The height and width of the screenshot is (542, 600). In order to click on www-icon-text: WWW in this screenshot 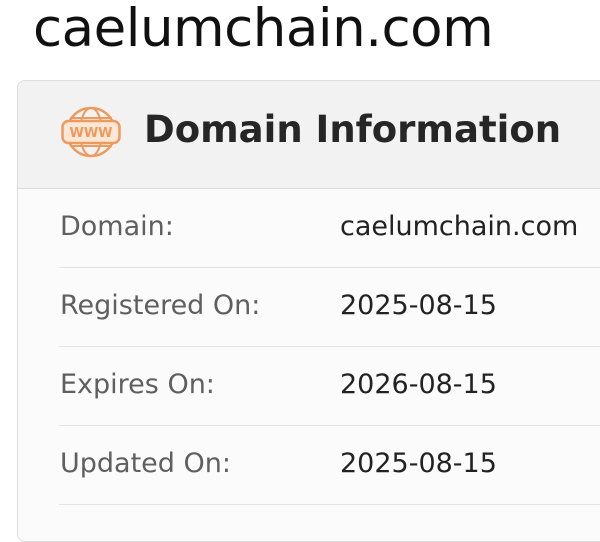, I will do `click(90, 133)`.